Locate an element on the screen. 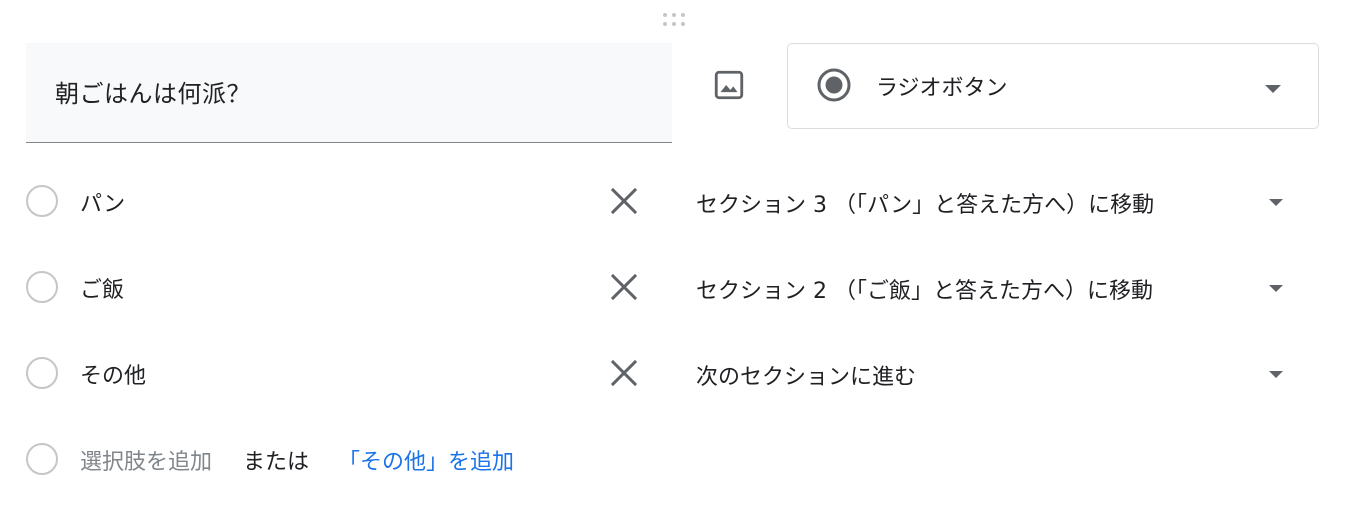 Image resolution: width=1365 pixels, height=512 pixels. add-image-button is located at coordinates (729, 85).